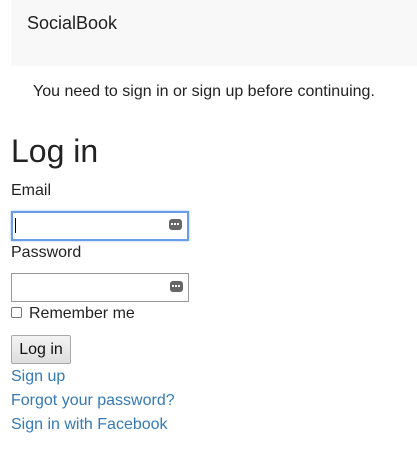  Describe the element at coordinates (100, 287) in the screenshot. I see `password-field` at that location.